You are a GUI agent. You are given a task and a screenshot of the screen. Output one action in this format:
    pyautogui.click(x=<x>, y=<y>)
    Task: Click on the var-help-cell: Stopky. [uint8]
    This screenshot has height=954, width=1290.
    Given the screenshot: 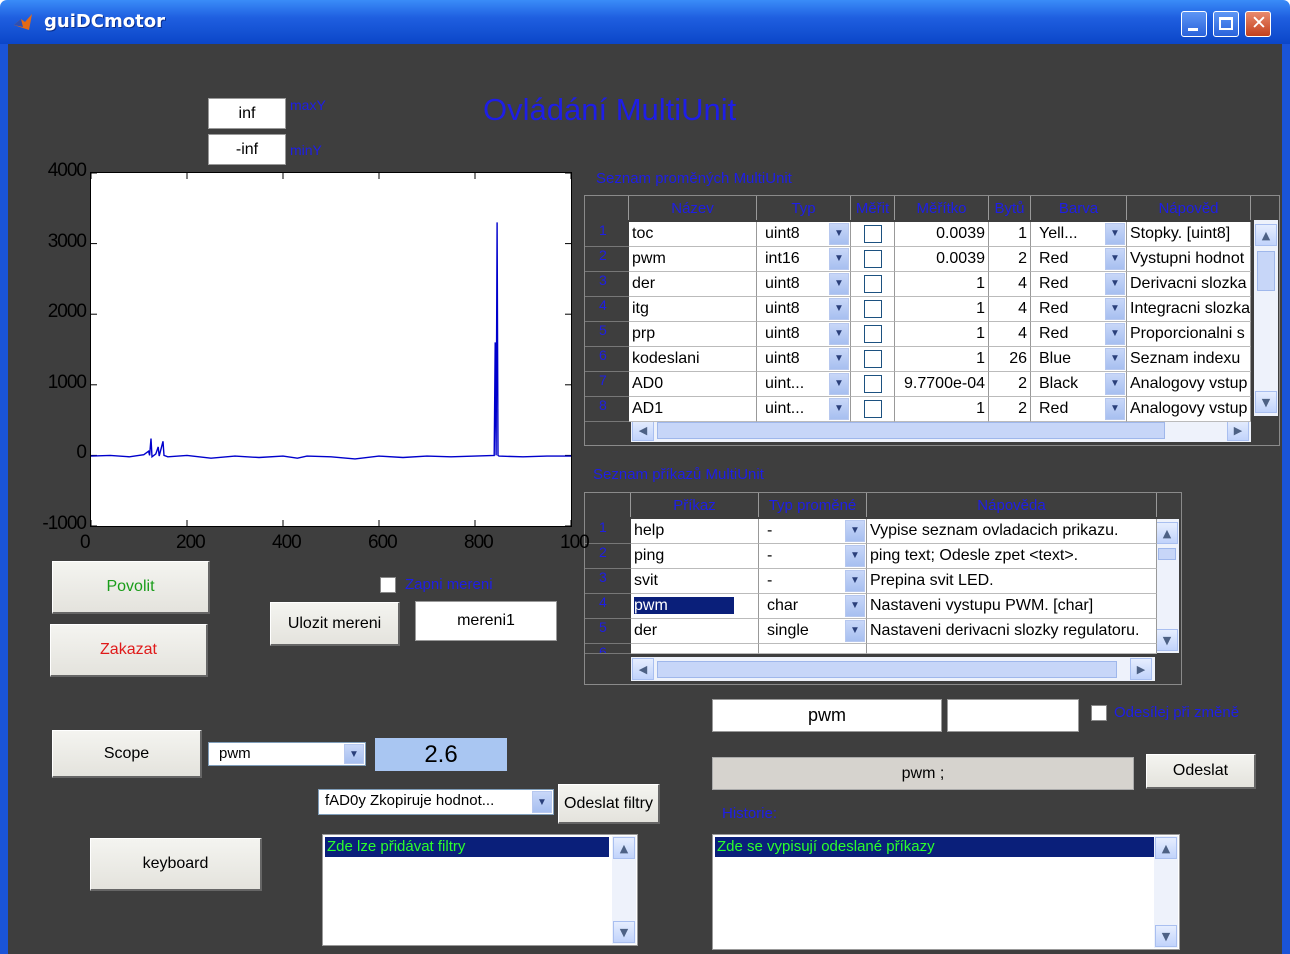 What is the action you would take?
    pyautogui.click(x=1189, y=234)
    